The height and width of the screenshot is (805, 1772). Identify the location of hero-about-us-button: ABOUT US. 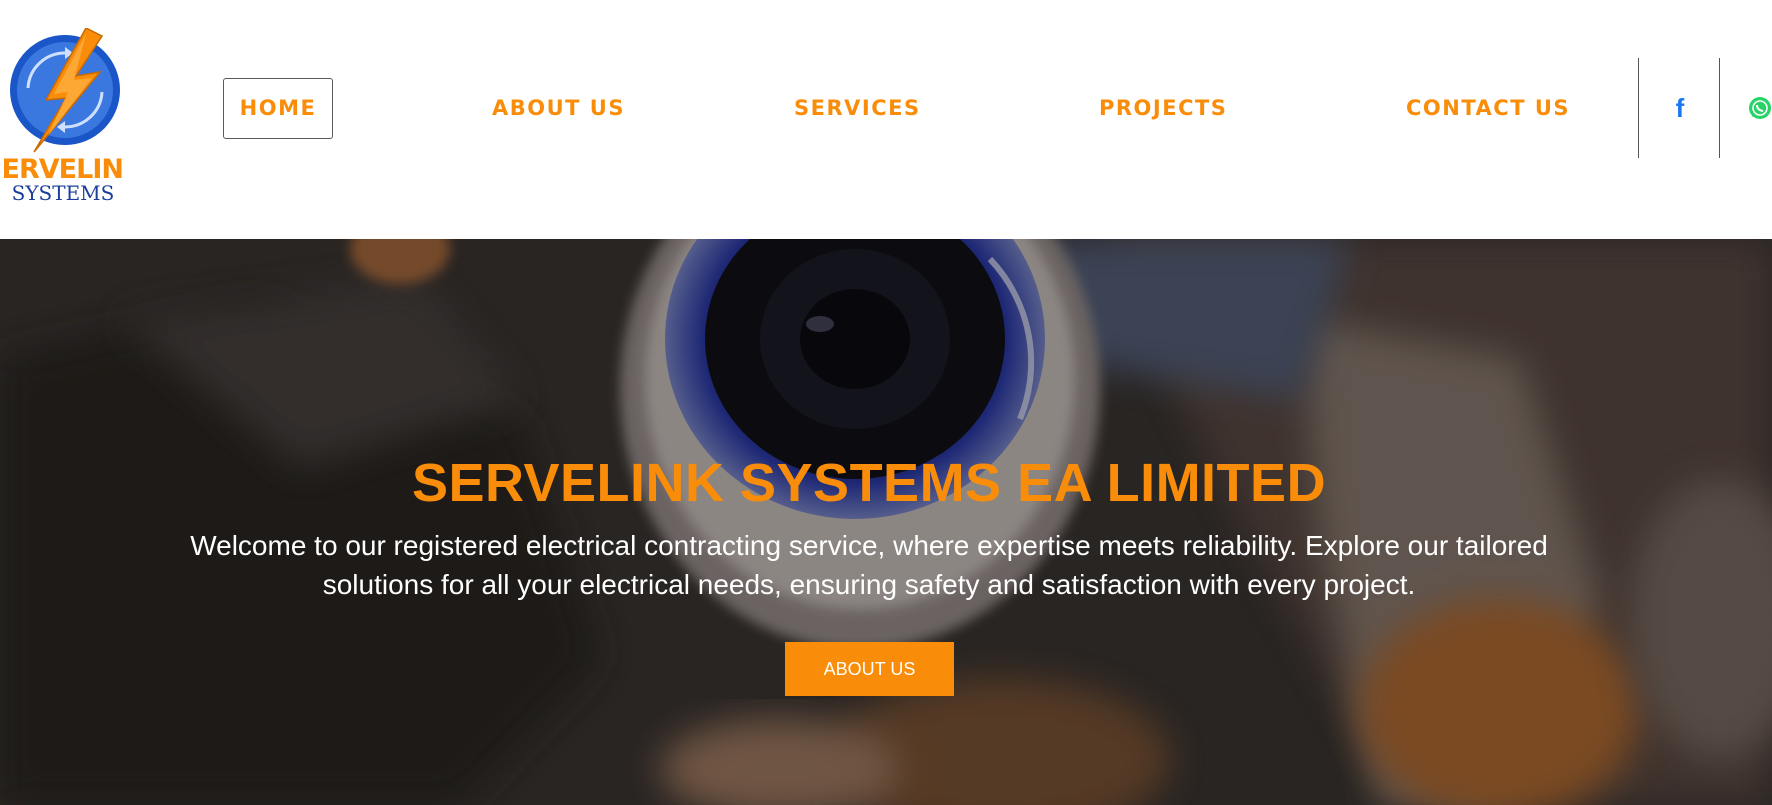
(869, 669).